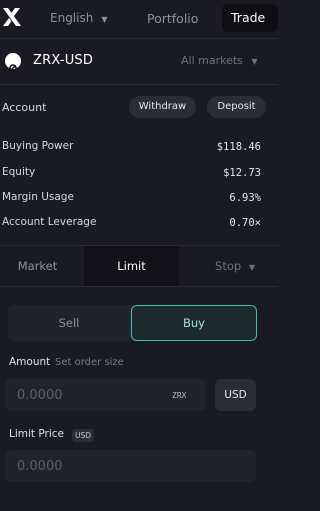 The image size is (320, 511). What do you see at coordinates (194, 323) in the screenshot?
I see `buy-button: Buy` at bounding box center [194, 323].